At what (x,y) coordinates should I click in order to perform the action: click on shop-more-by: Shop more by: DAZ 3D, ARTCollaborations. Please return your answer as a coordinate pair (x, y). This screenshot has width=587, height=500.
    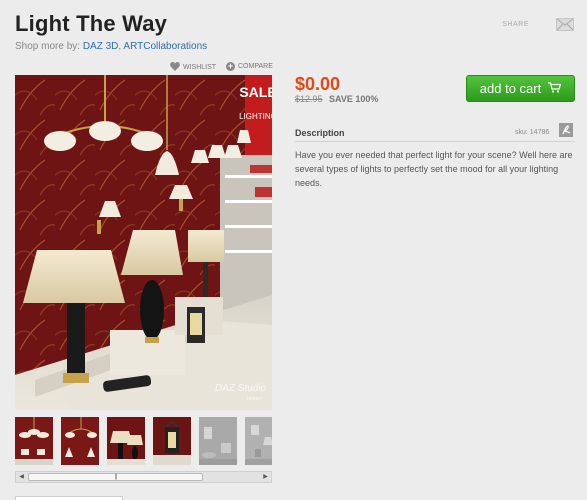
    Looking at the image, I should click on (111, 46).